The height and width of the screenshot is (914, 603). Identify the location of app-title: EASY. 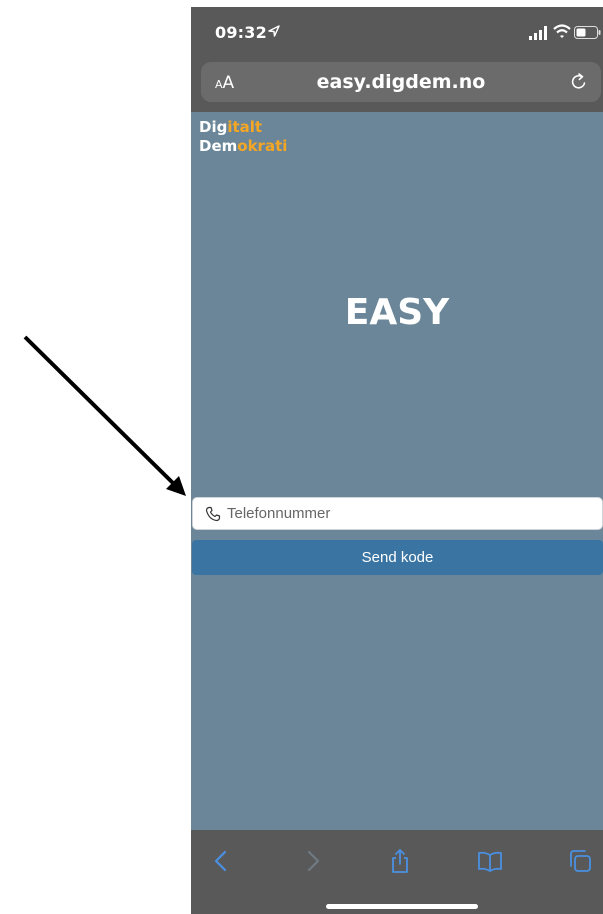
(397, 312).